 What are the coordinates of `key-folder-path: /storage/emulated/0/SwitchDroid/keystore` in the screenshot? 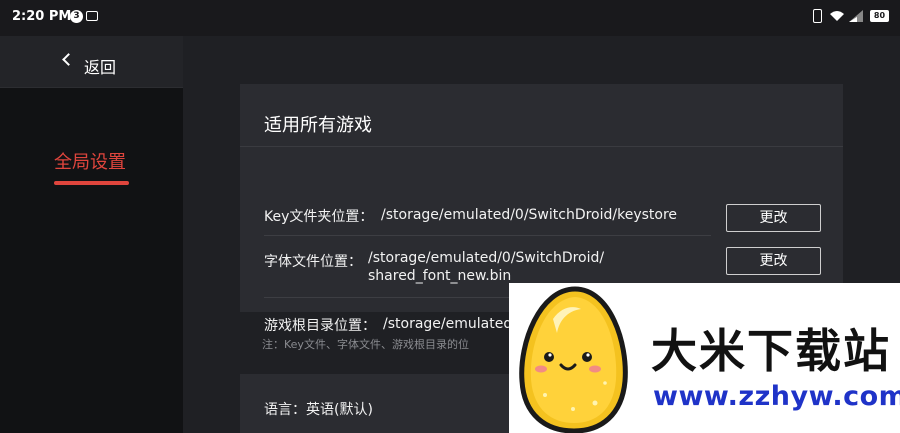 It's located at (529, 215).